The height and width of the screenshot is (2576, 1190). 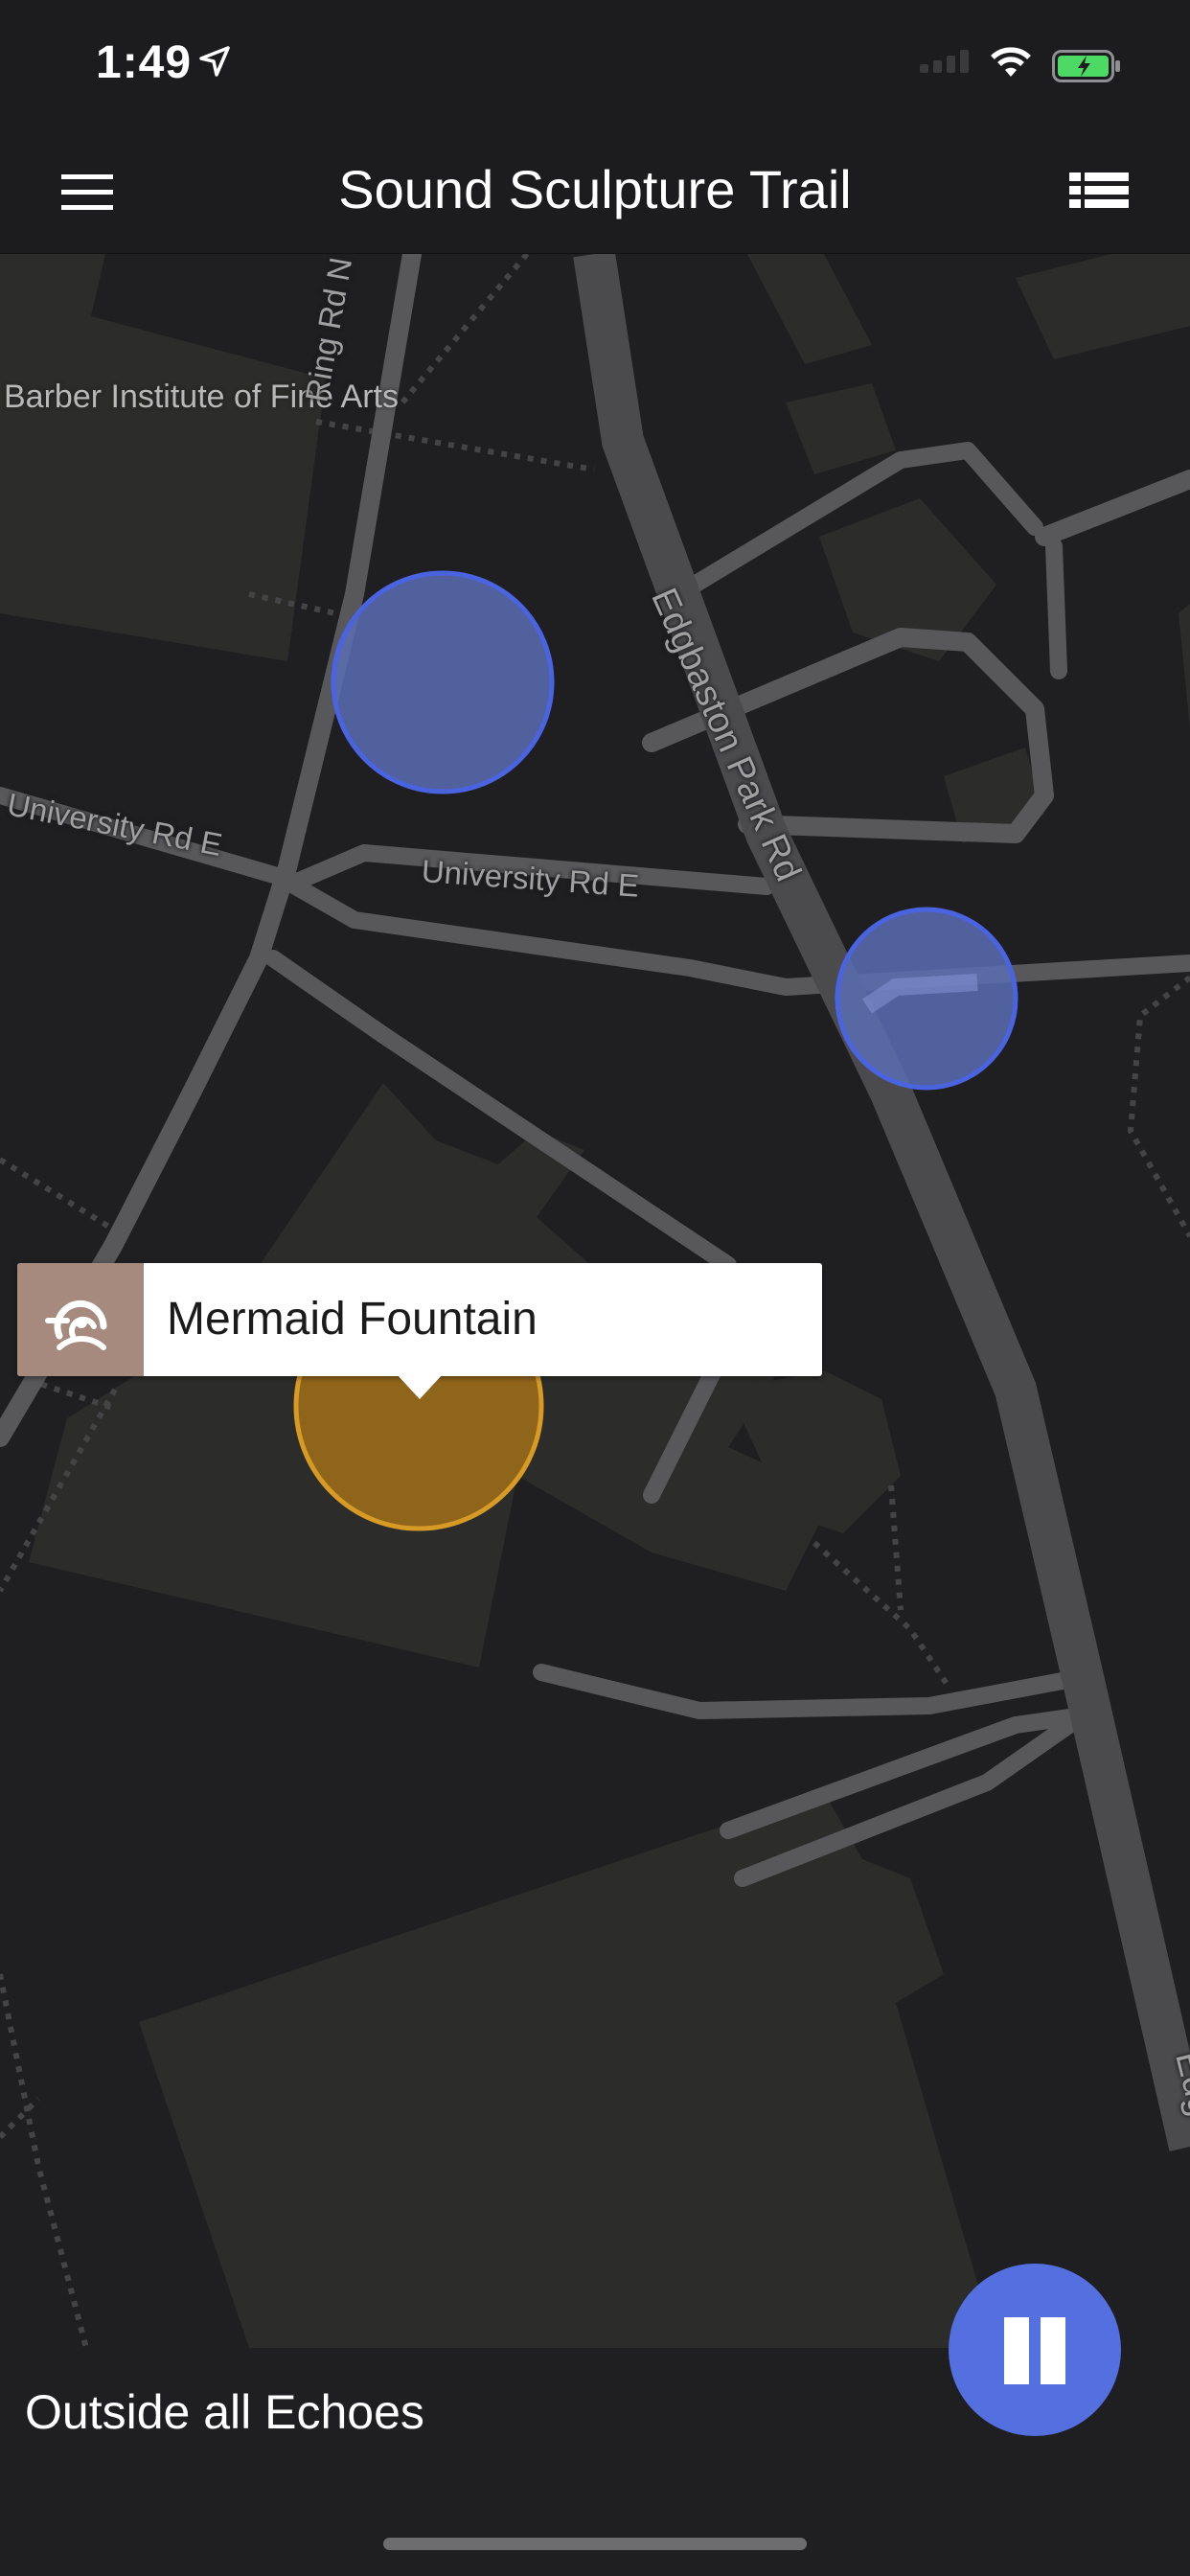 What do you see at coordinates (225, 2412) in the screenshot?
I see `echo-status-text: Outside all Echoes` at bounding box center [225, 2412].